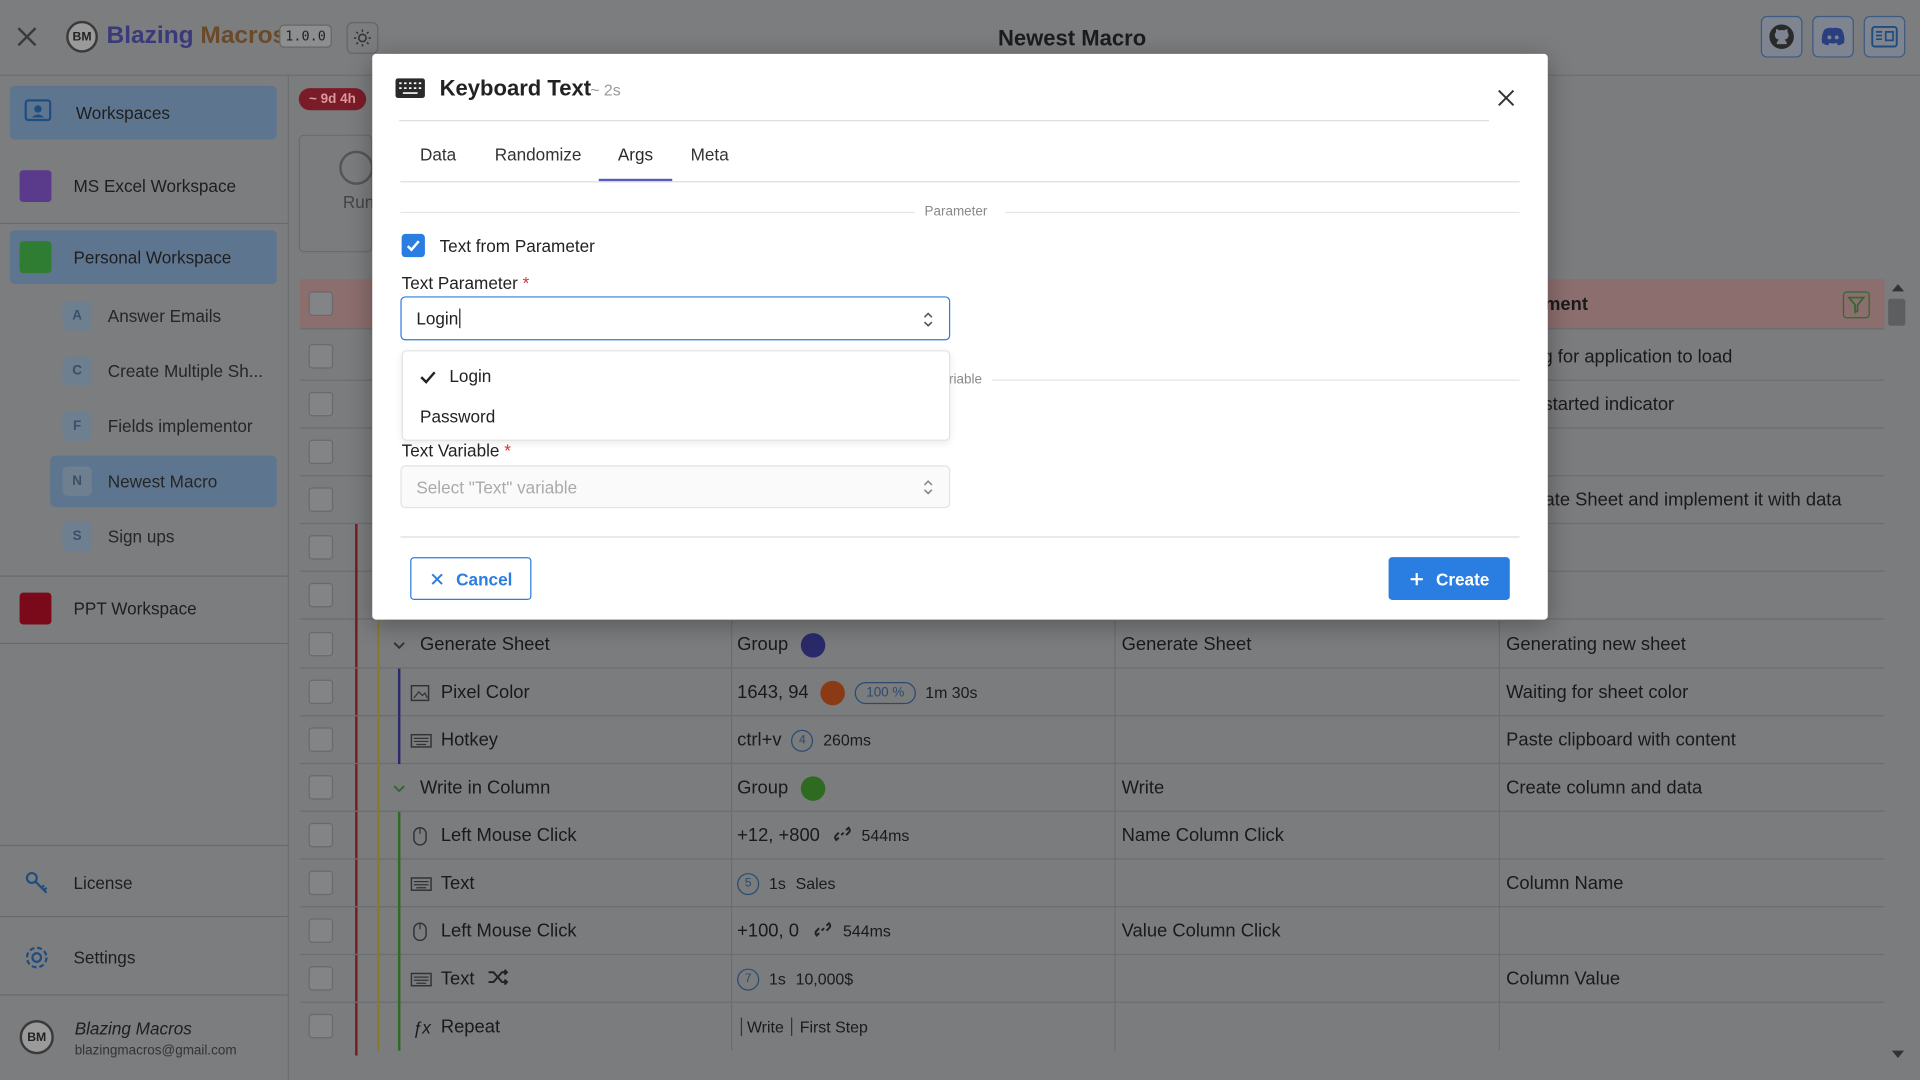 The width and height of the screenshot is (1920, 1080). What do you see at coordinates (515, 88) in the screenshot?
I see `dialog-title: Keyboard Text` at bounding box center [515, 88].